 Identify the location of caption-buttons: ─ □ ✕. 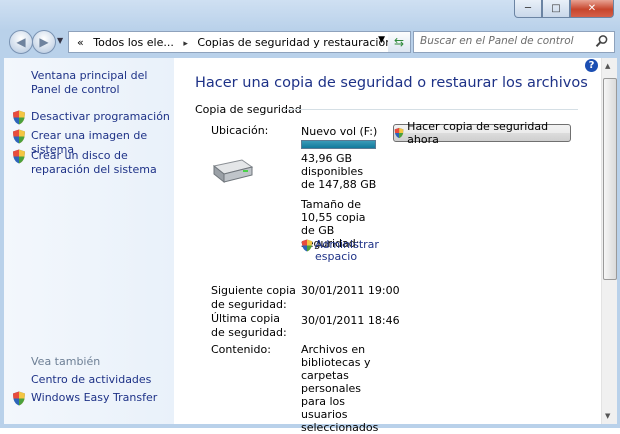
(564, 9).